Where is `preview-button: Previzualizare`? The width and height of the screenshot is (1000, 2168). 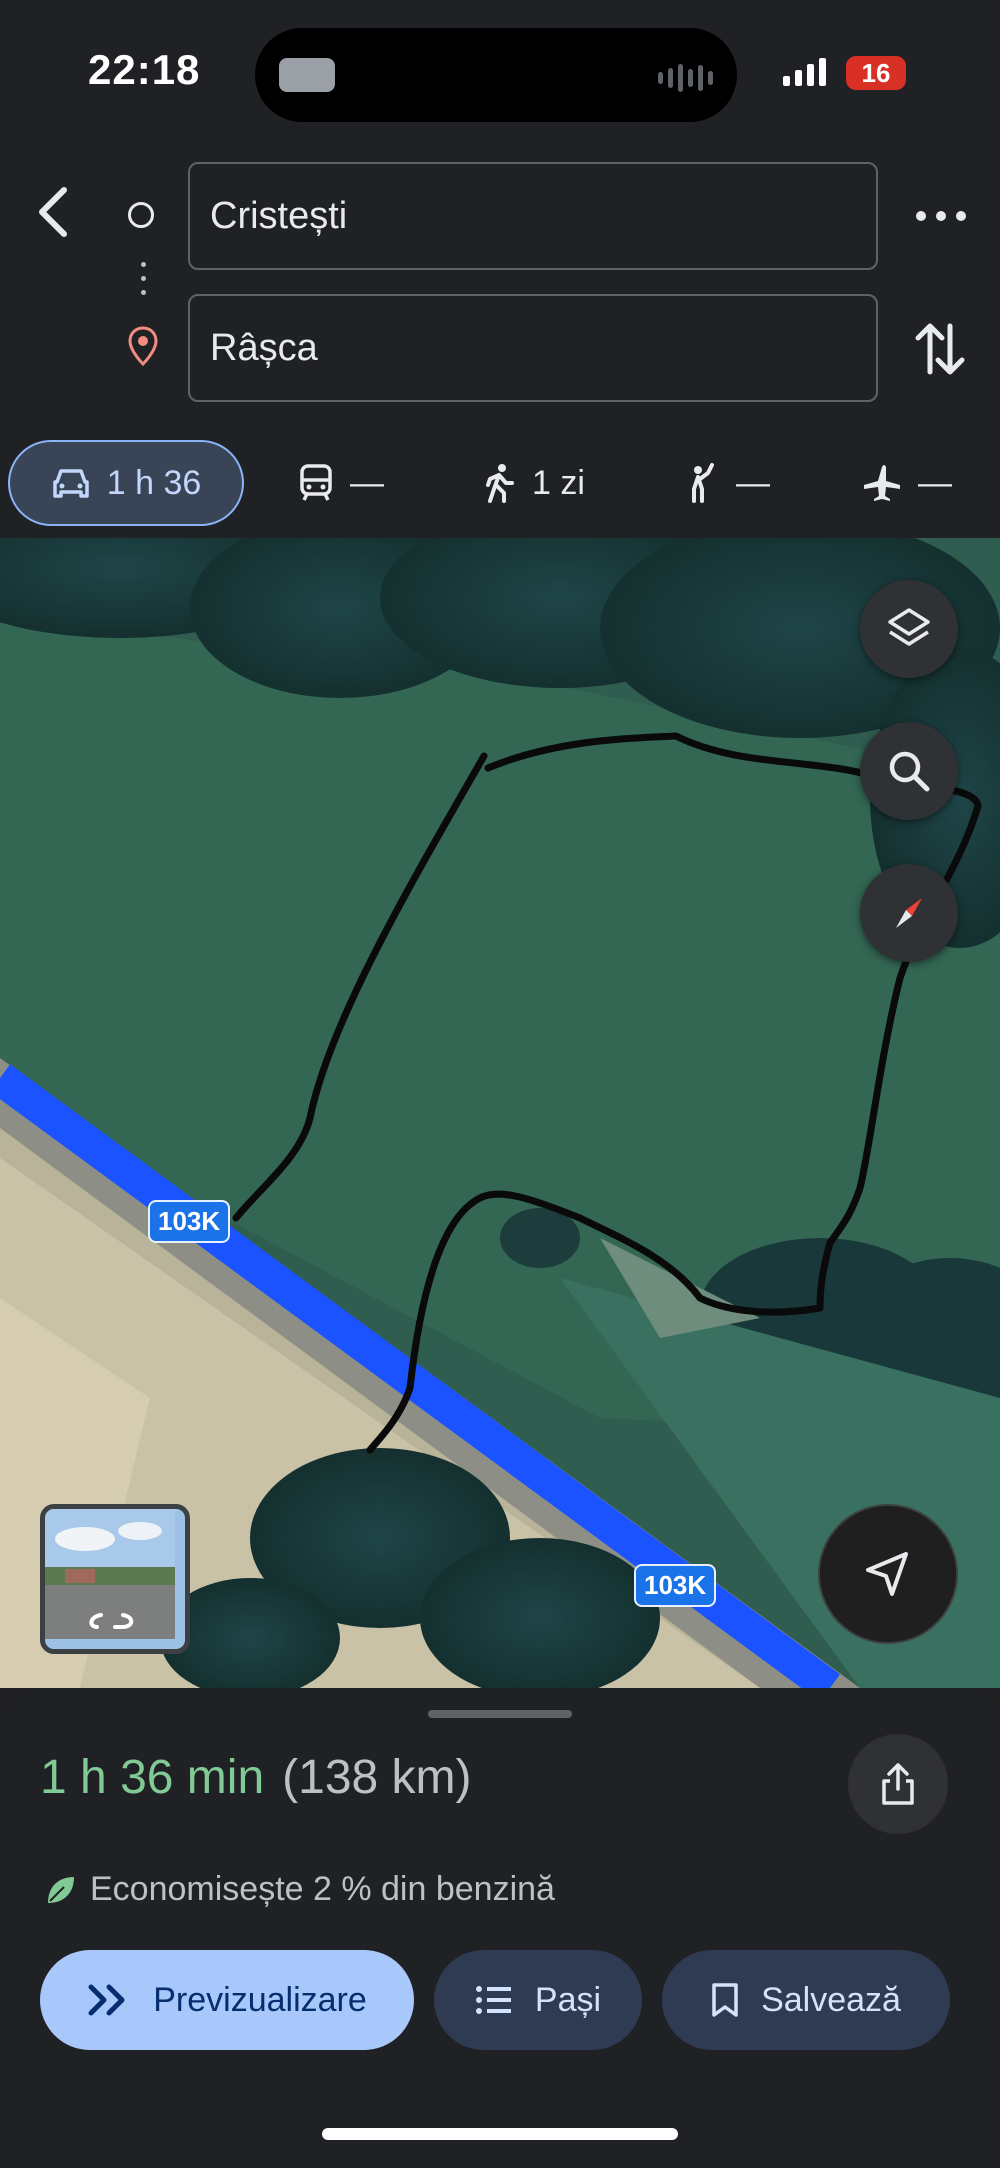
preview-button: Previzualizare is located at coordinates (227, 2000).